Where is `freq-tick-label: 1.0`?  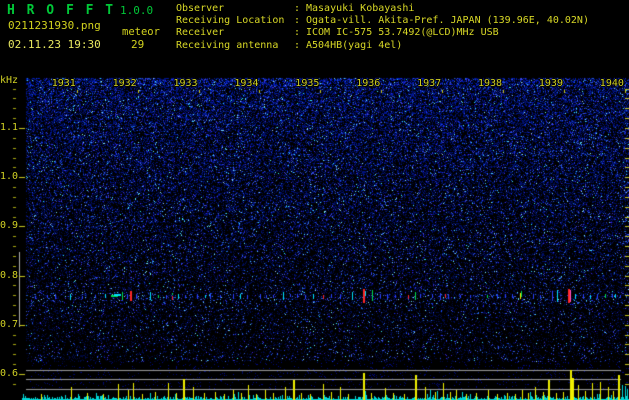
freq-tick-label: 1.0 is located at coordinates (9, 177).